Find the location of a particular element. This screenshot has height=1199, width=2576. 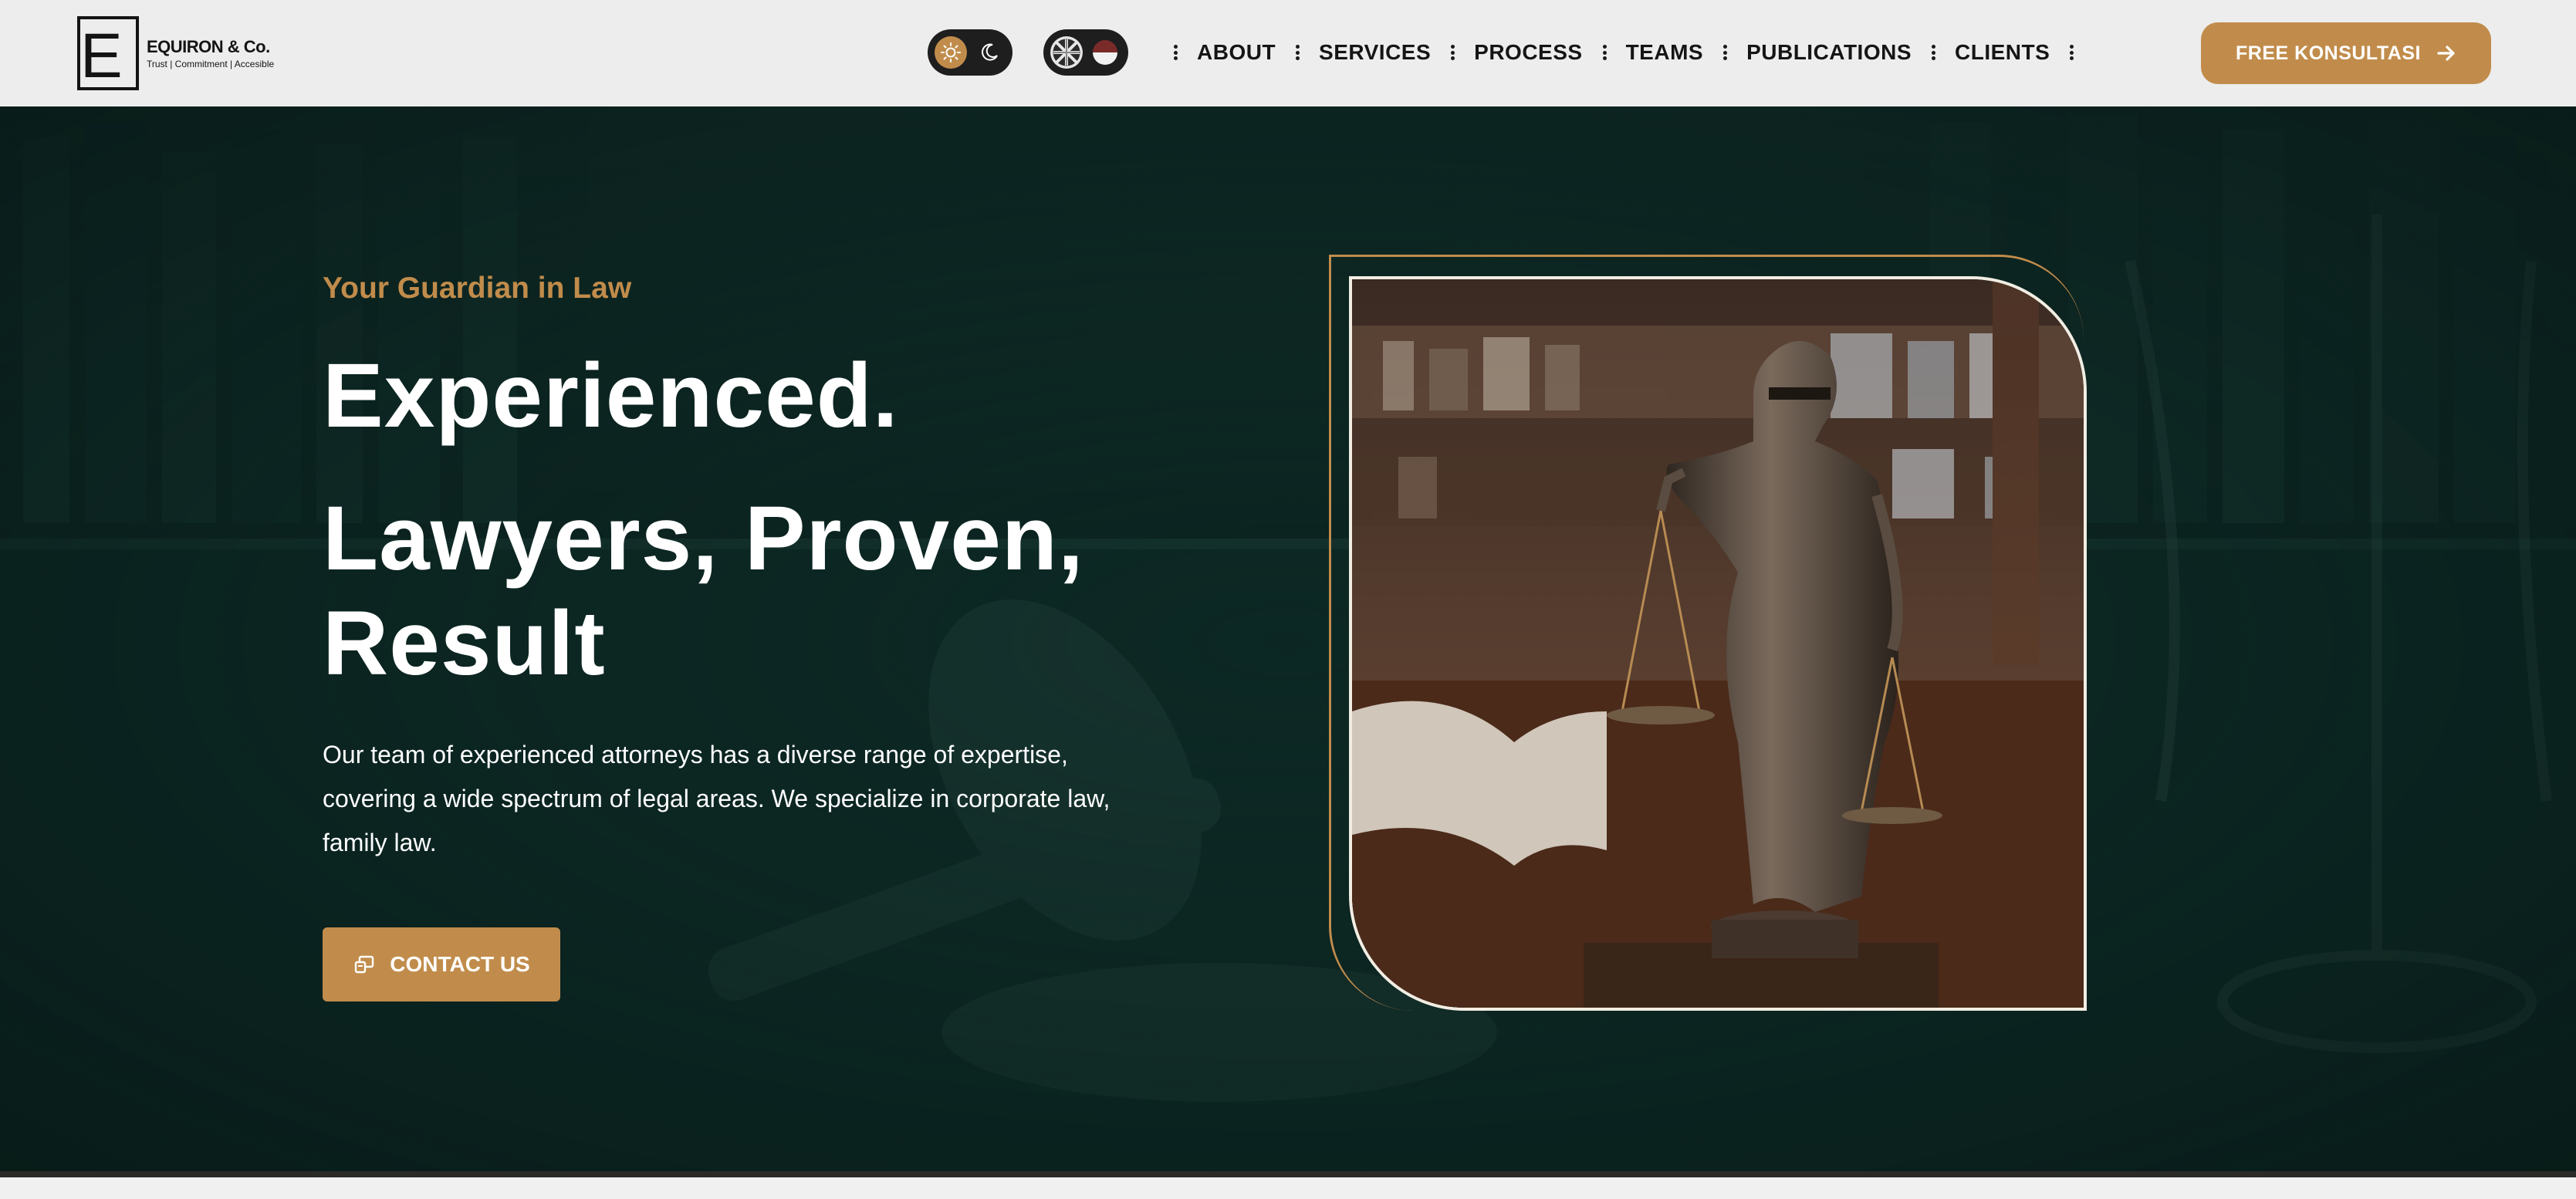

logo-letter: E is located at coordinates (101, 56).